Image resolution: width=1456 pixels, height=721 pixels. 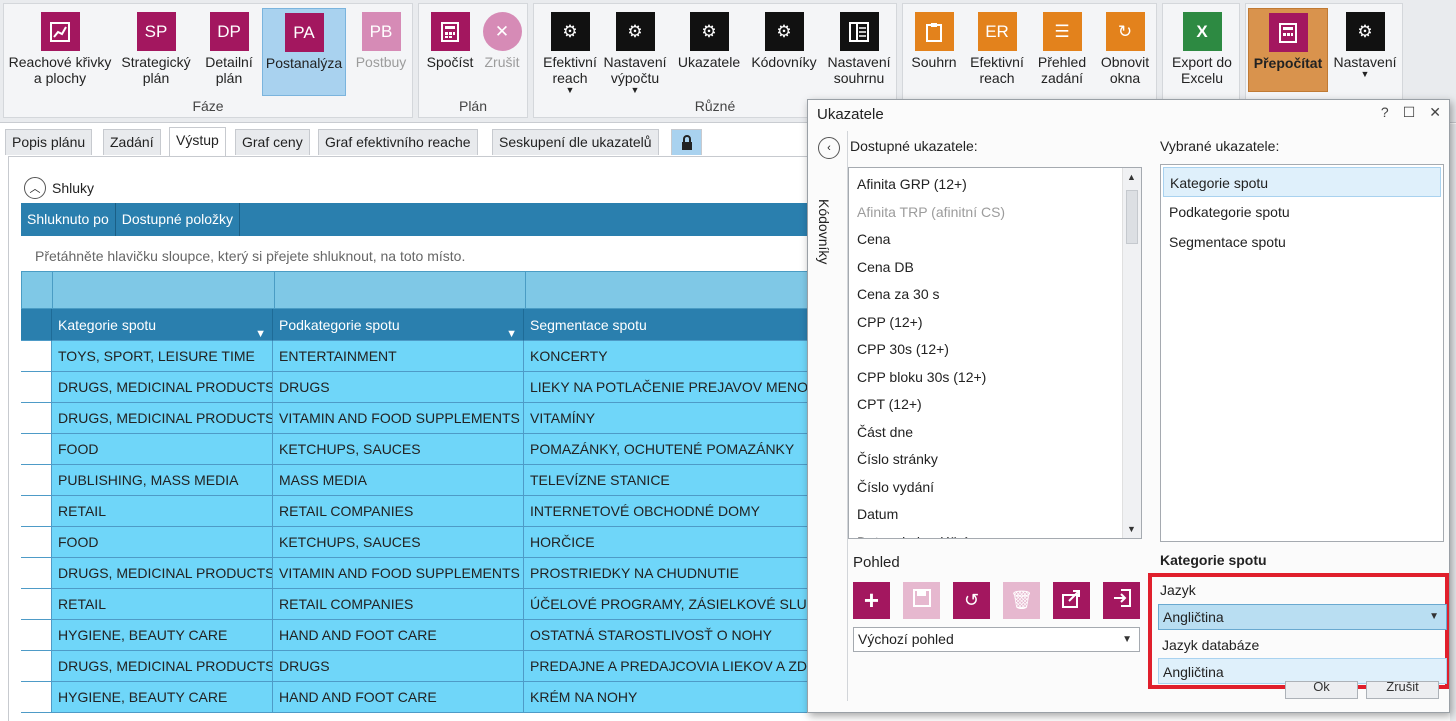 I want to click on scroll-up-icon: ▲, so click(x=1131, y=177).